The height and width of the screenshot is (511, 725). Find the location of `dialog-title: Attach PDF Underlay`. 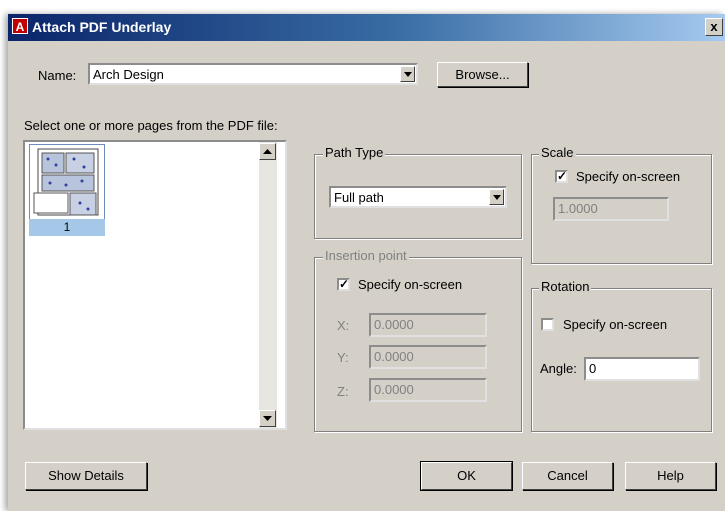

dialog-title: Attach PDF Underlay is located at coordinates (102, 27).